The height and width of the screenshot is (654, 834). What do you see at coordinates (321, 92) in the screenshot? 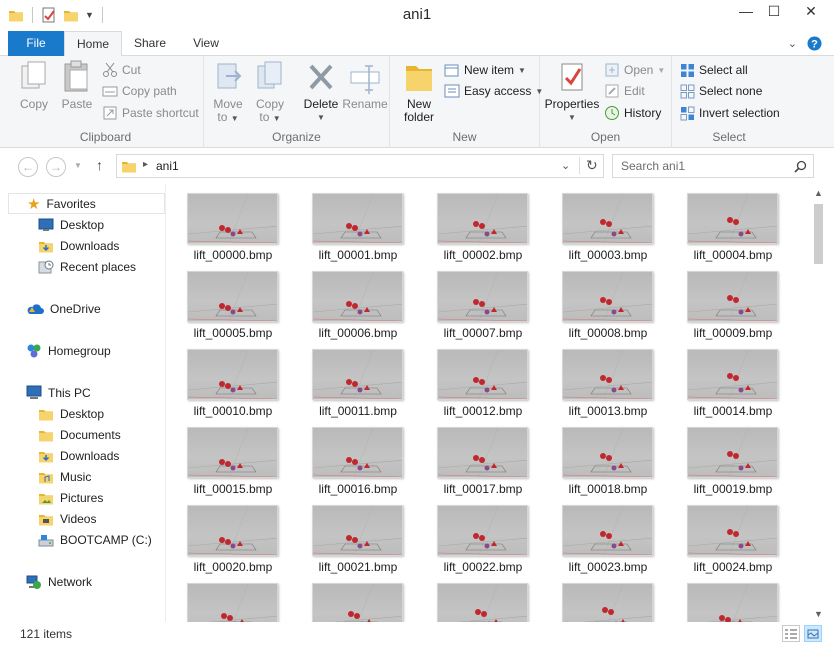
I see `delete-button: Delete ▼` at bounding box center [321, 92].